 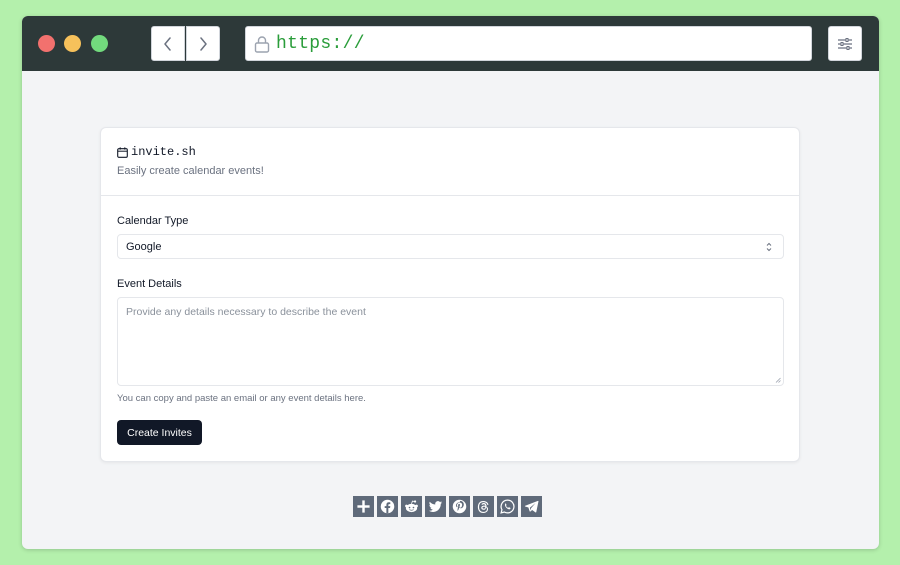 What do you see at coordinates (320, 43) in the screenshot?
I see `url-text: https://` at bounding box center [320, 43].